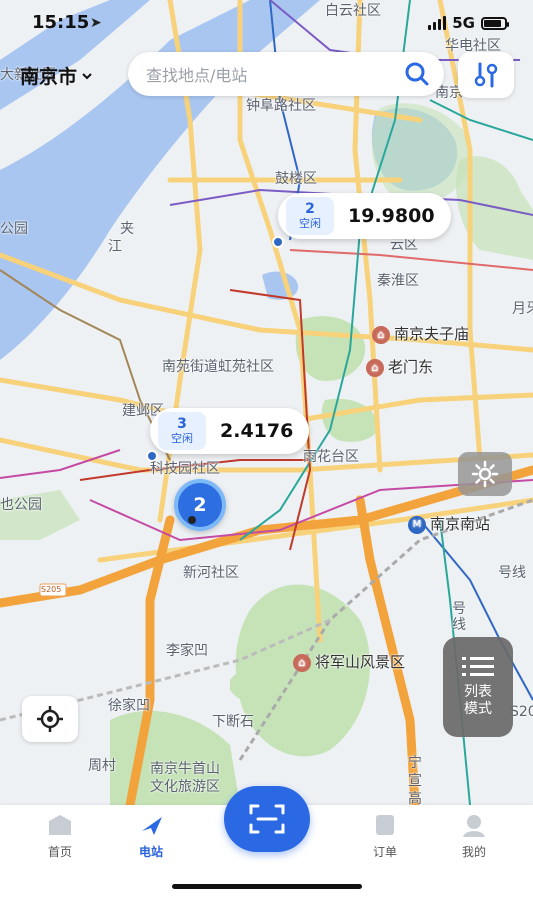  I want to click on battery-icon, so click(495, 23).